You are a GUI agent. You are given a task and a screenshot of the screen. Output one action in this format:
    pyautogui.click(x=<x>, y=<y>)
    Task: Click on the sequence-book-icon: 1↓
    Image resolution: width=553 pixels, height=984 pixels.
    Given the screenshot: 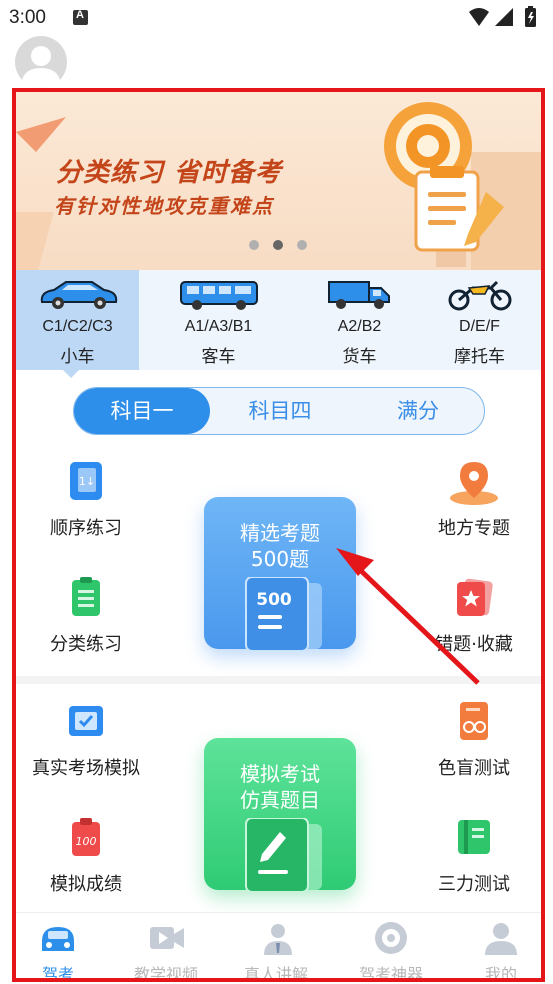 What is the action you would take?
    pyautogui.click(x=86, y=481)
    